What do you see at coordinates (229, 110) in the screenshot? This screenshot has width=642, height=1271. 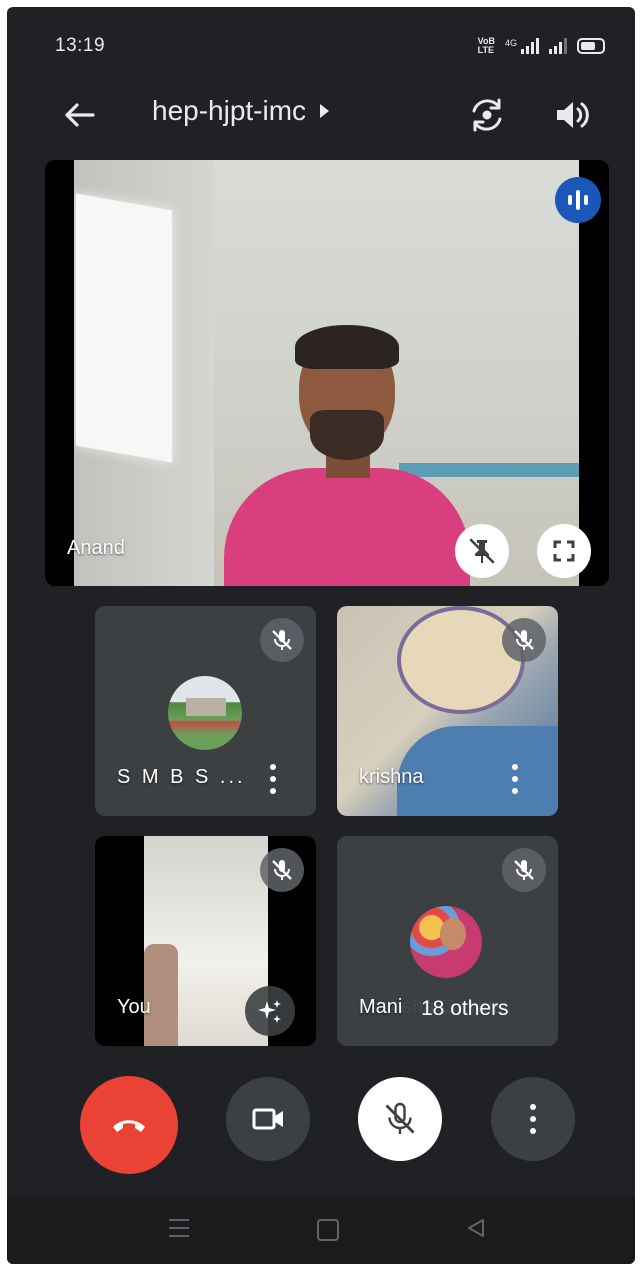 I see `meeting-code: hep-hjpt-imc` at bounding box center [229, 110].